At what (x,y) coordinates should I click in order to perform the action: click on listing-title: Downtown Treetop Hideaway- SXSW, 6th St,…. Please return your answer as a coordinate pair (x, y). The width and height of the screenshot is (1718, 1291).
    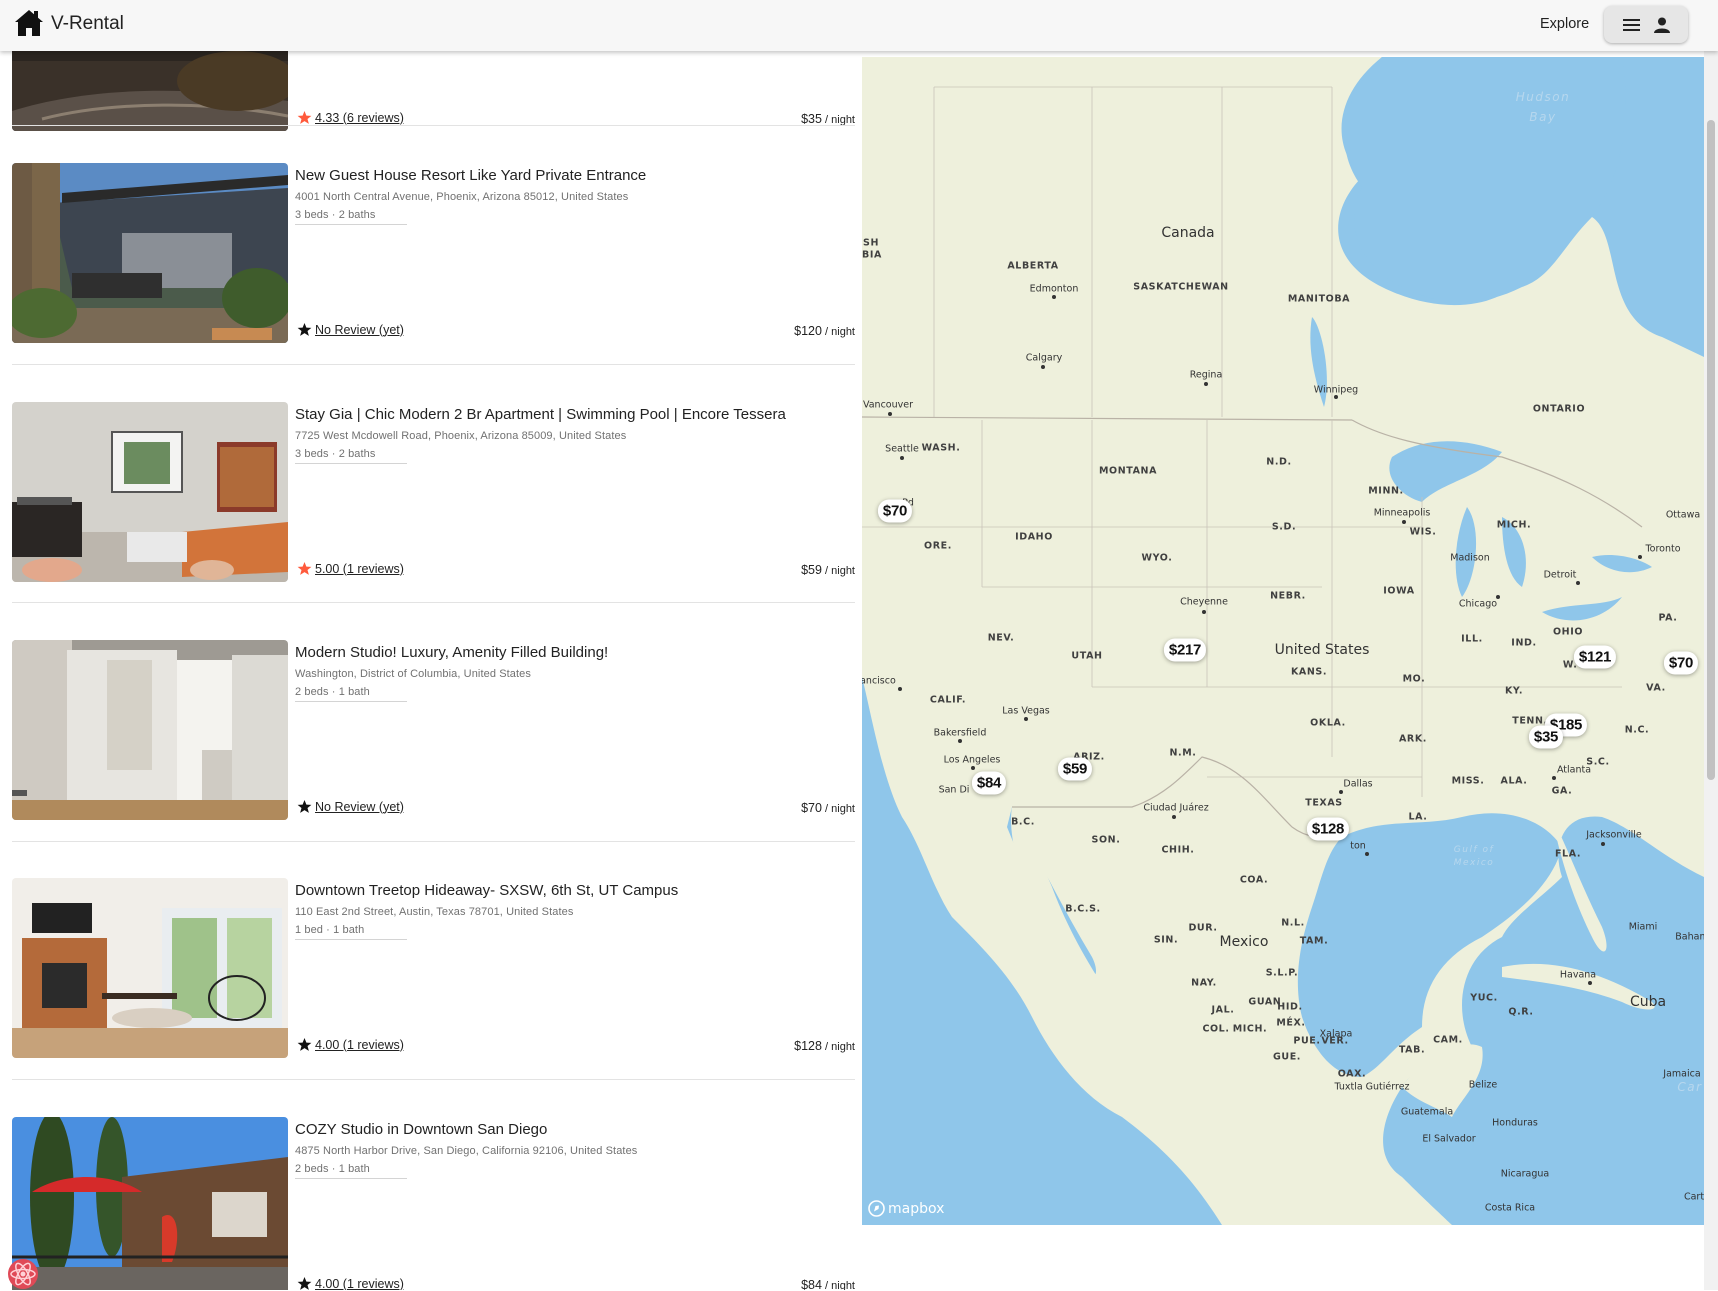
    Looking at the image, I should click on (486, 890).